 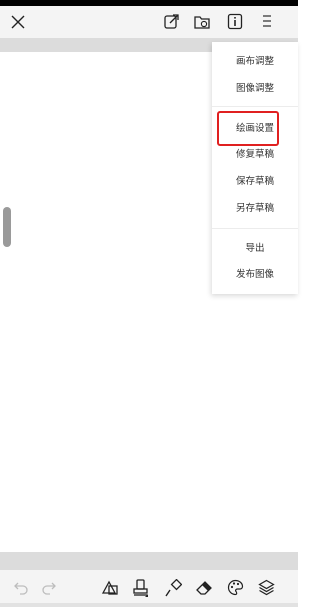 What do you see at coordinates (7, 227) in the screenshot?
I see `scroll-handle` at bounding box center [7, 227].